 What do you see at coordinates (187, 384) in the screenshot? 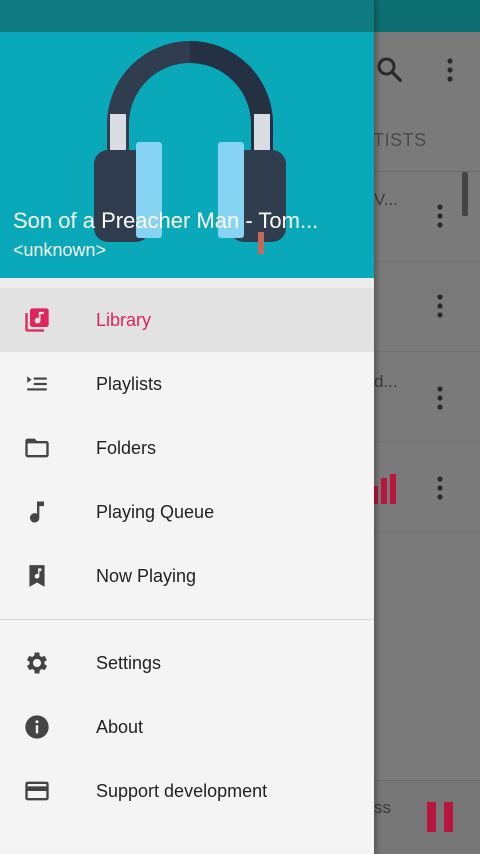
I see `nav-item-playlists: Playlists` at bounding box center [187, 384].